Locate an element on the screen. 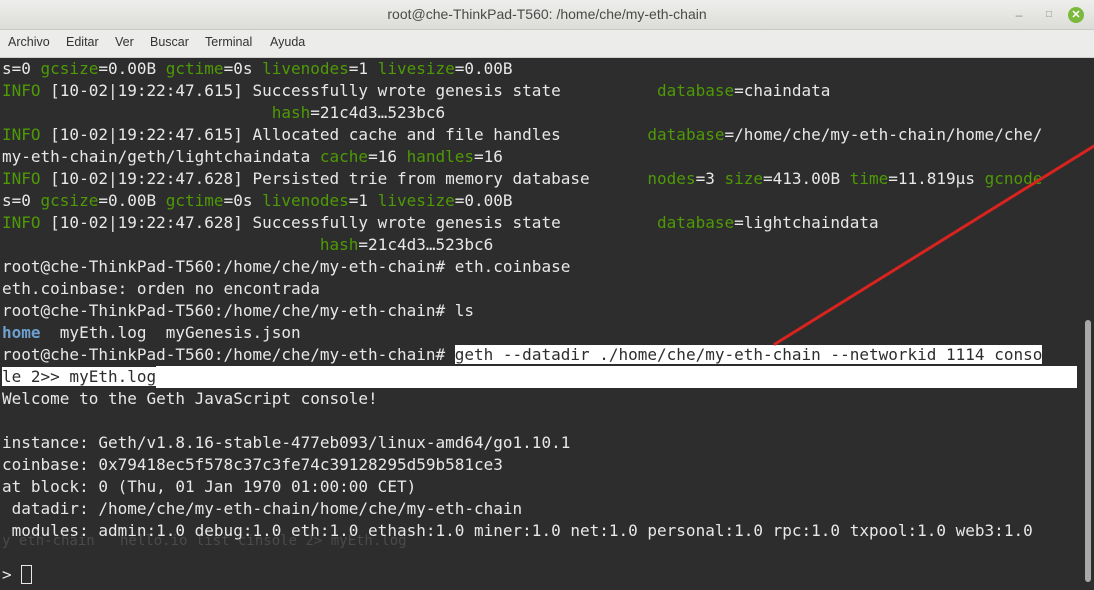 The width and height of the screenshot is (1094, 590). terminal-line: le 2>> myEth.log​ is located at coordinates (540, 377).